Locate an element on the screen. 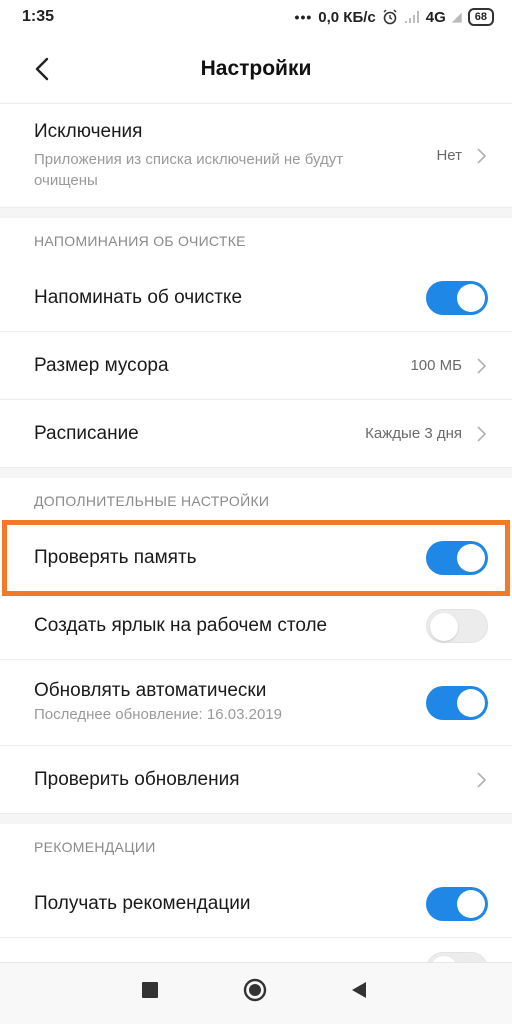 The image size is (512, 1024). signal-icon is located at coordinates (411, 17).